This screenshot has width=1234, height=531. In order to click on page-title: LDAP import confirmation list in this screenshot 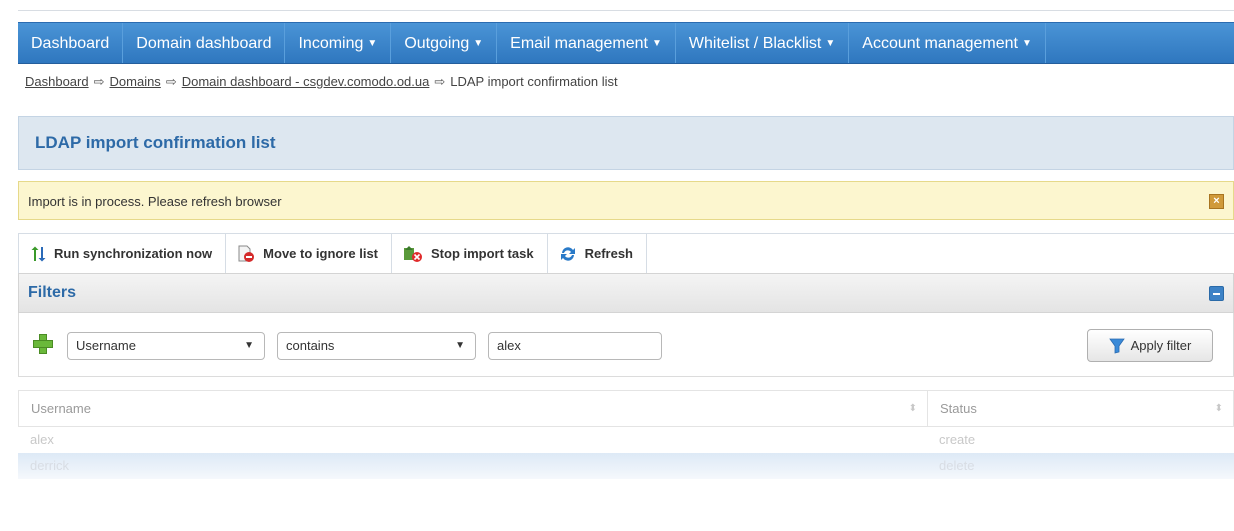, I will do `click(155, 142)`.